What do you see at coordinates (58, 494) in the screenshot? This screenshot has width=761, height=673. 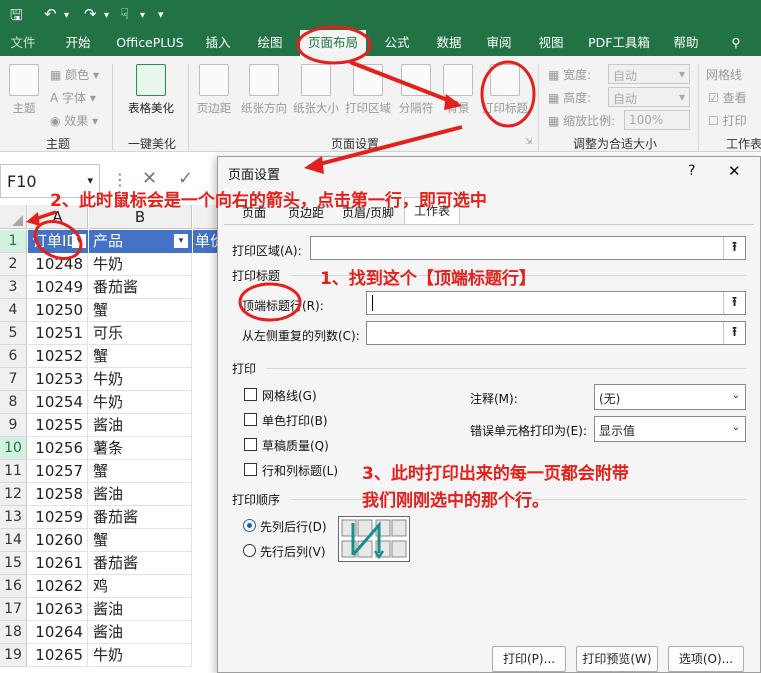 I see `cell-order-id: 10258` at bounding box center [58, 494].